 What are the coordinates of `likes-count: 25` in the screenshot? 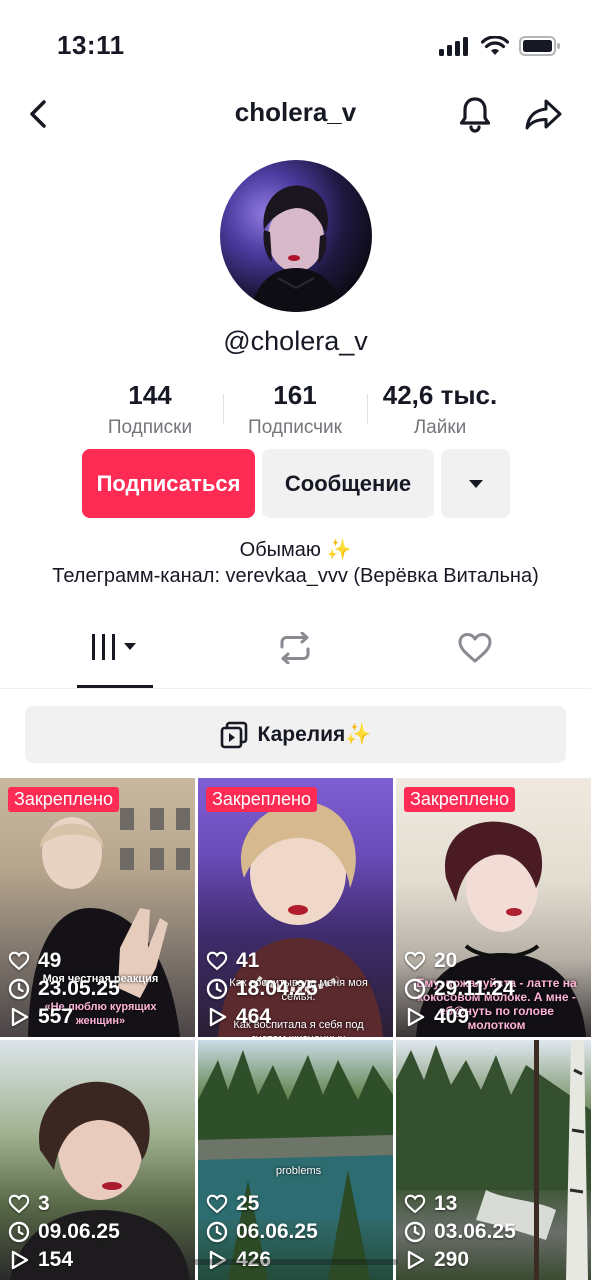 It's located at (248, 1203).